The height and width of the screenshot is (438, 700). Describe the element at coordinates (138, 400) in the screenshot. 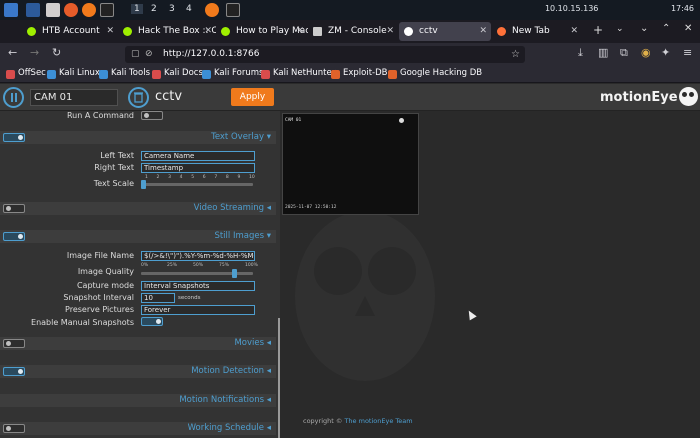

I see `motion-notifications-section: Motion Notifications ◂` at that location.